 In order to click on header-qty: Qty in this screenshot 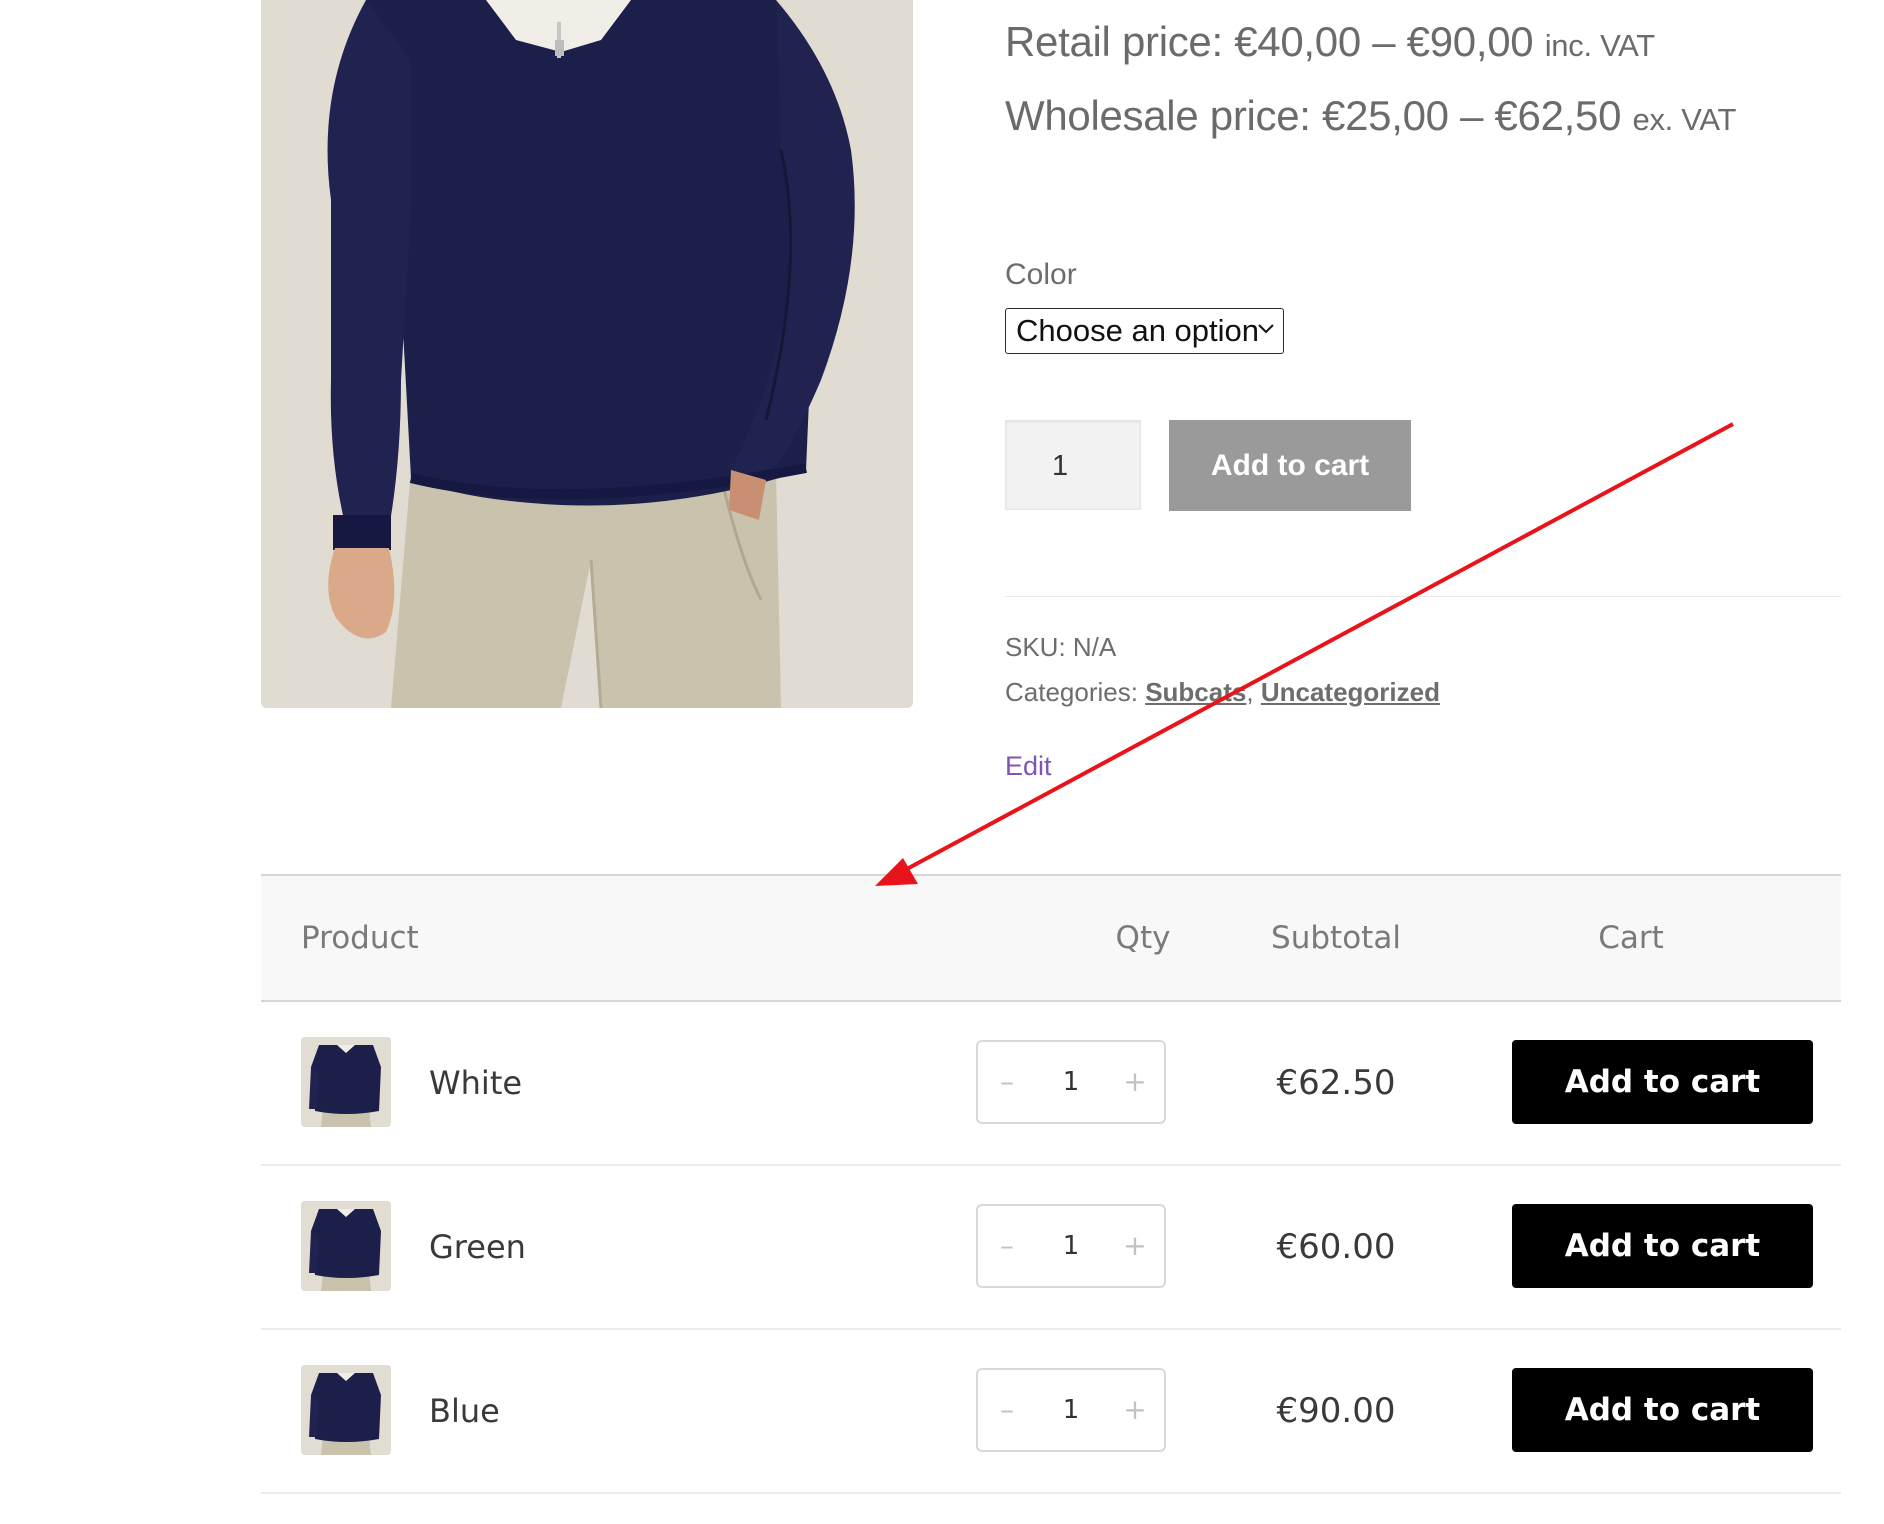, I will do `click(1143, 938)`.